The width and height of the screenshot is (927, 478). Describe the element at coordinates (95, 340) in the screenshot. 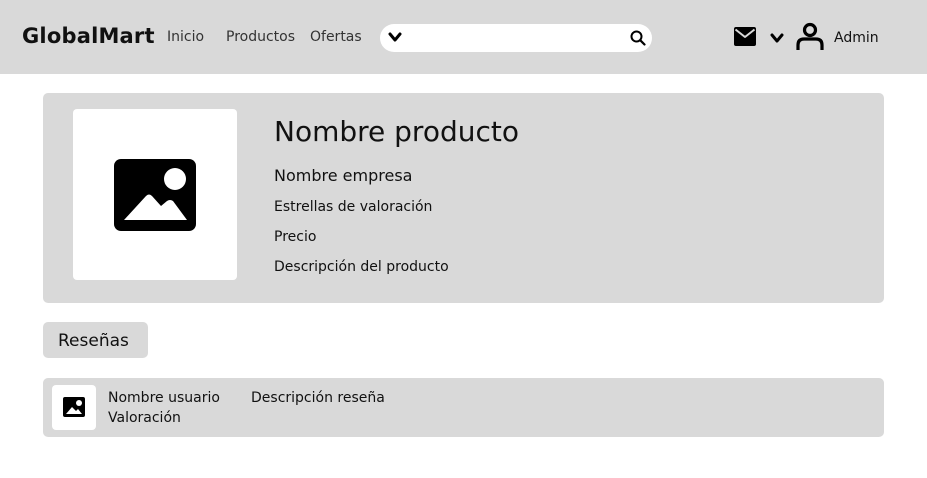

I see `tab-reviews: Reseñas` at that location.